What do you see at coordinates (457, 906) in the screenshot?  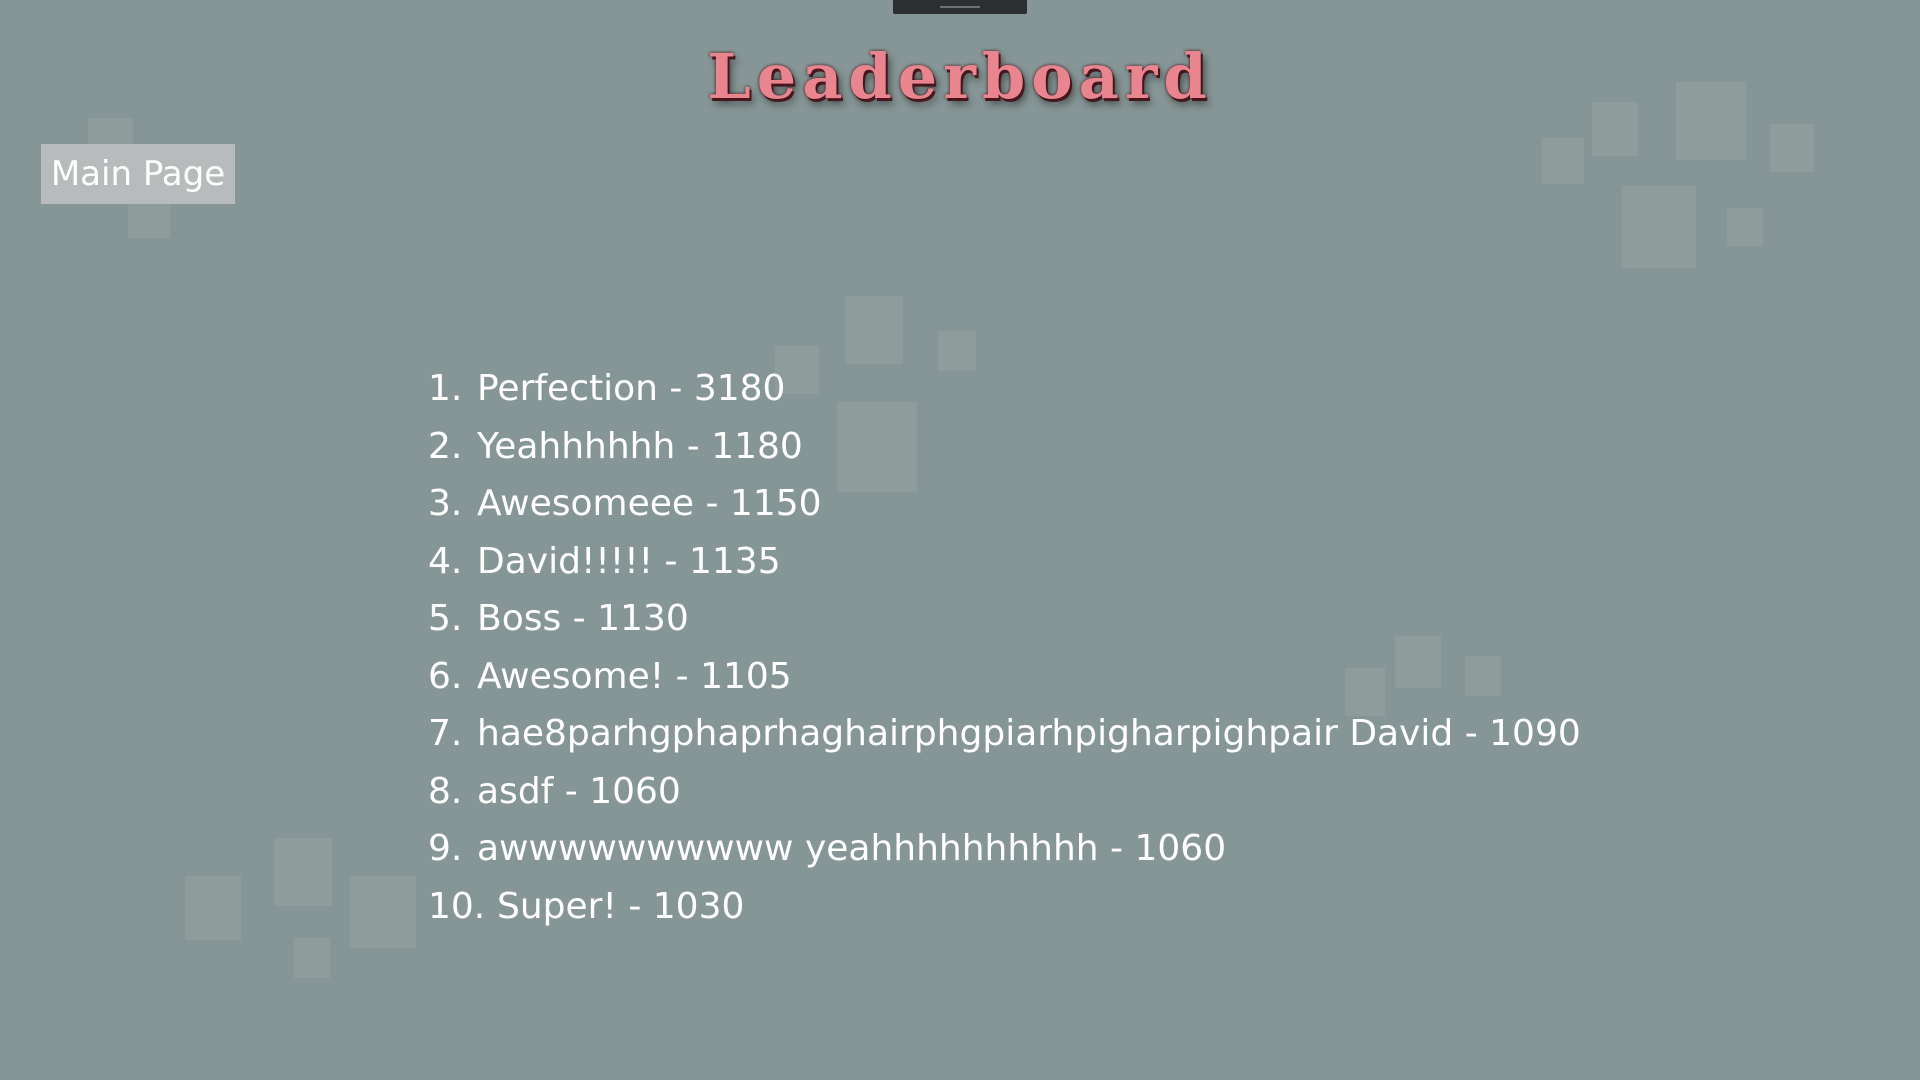 I see `entry-rank: 10.` at bounding box center [457, 906].